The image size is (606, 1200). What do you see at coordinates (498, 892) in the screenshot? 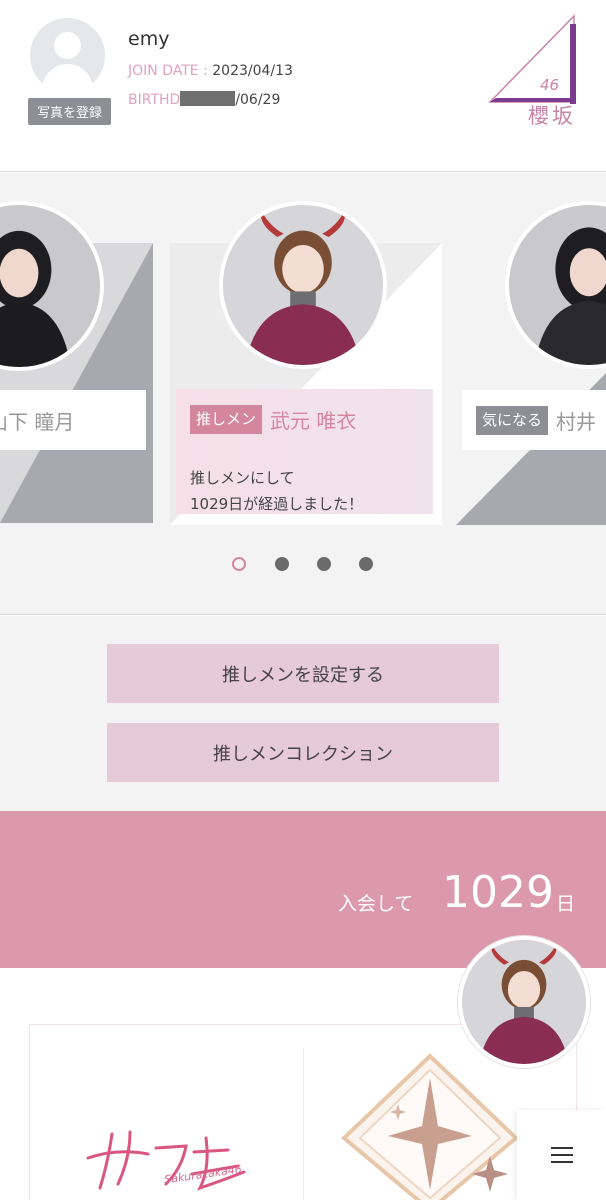
I see `membership-days: 1029` at bounding box center [498, 892].